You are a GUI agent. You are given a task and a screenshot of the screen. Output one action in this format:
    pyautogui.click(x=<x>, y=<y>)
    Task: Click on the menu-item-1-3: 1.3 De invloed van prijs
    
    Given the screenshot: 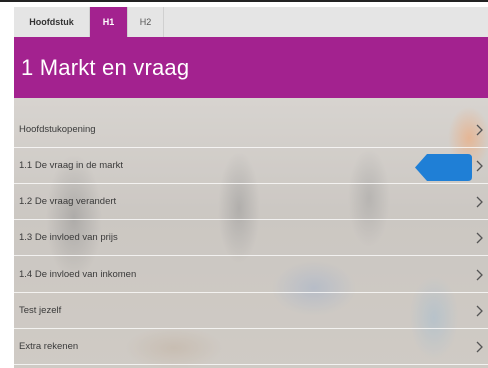 What is the action you would take?
    pyautogui.click(x=251, y=238)
    